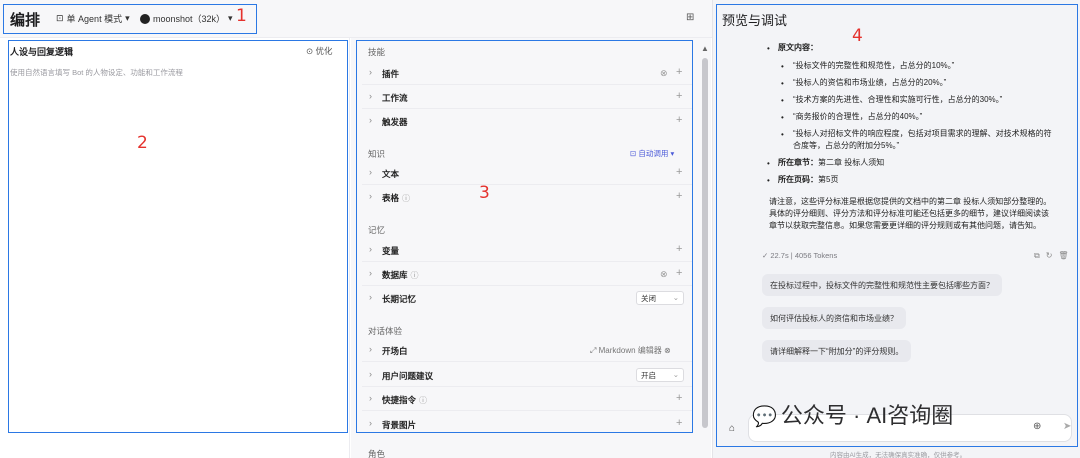 This screenshot has height=458, width=1080. What do you see at coordinates (705, 243) in the screenshot?
I see `scrollbar` at bounding box center [705, 243].